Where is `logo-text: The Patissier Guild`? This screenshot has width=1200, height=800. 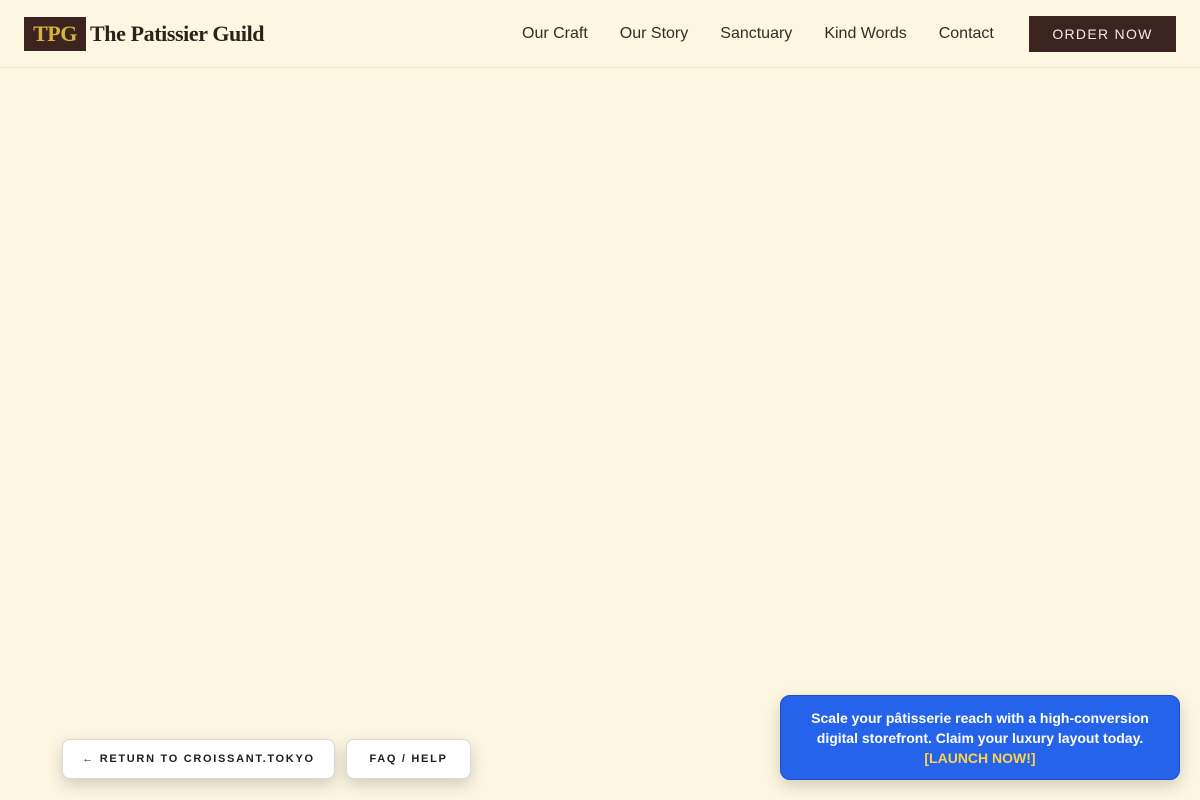
logo-text: The Patissier Guild is located at coordinates (177, 33).